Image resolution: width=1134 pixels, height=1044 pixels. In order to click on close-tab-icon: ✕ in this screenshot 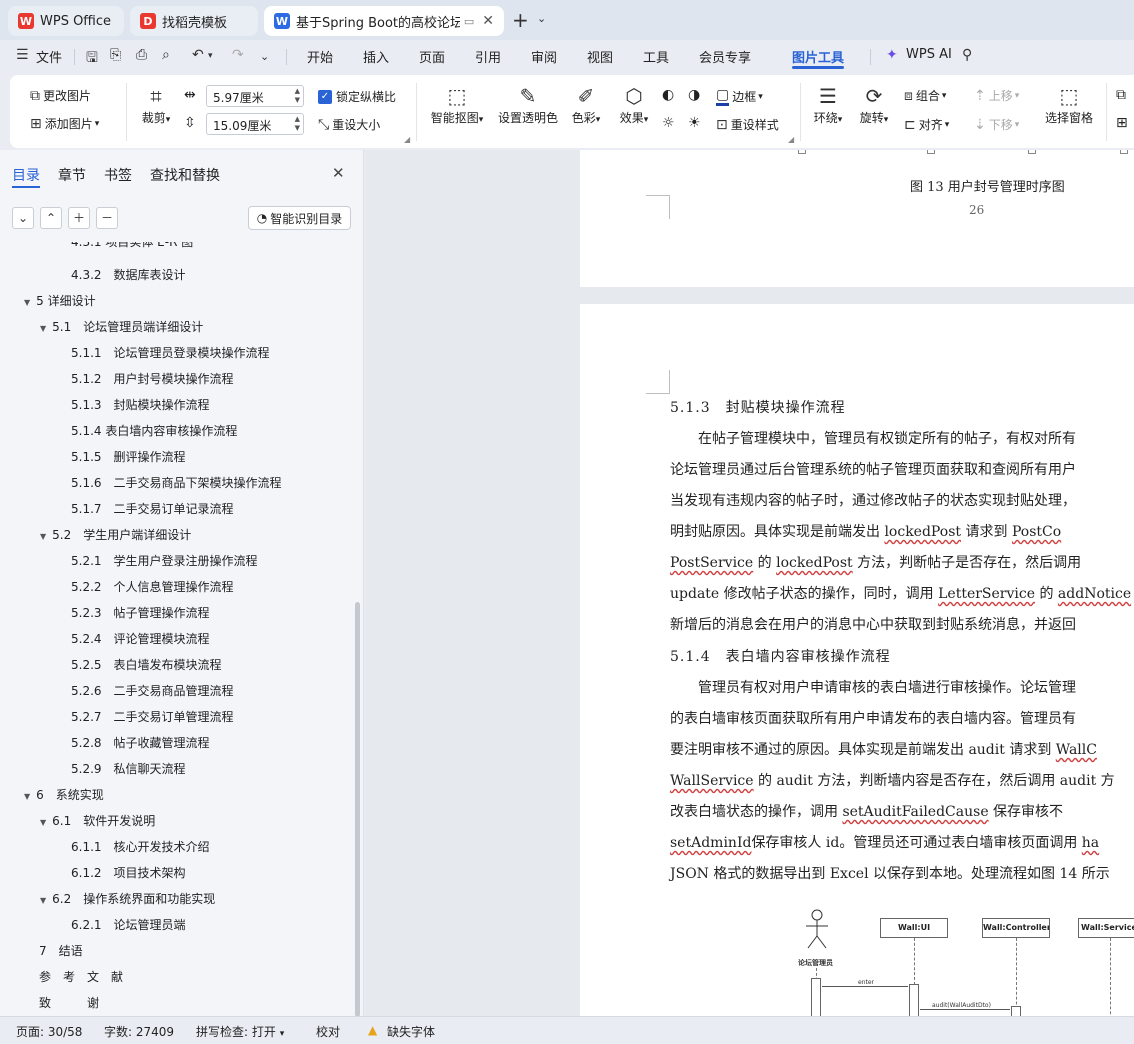, I will do `click(488, 21)`.